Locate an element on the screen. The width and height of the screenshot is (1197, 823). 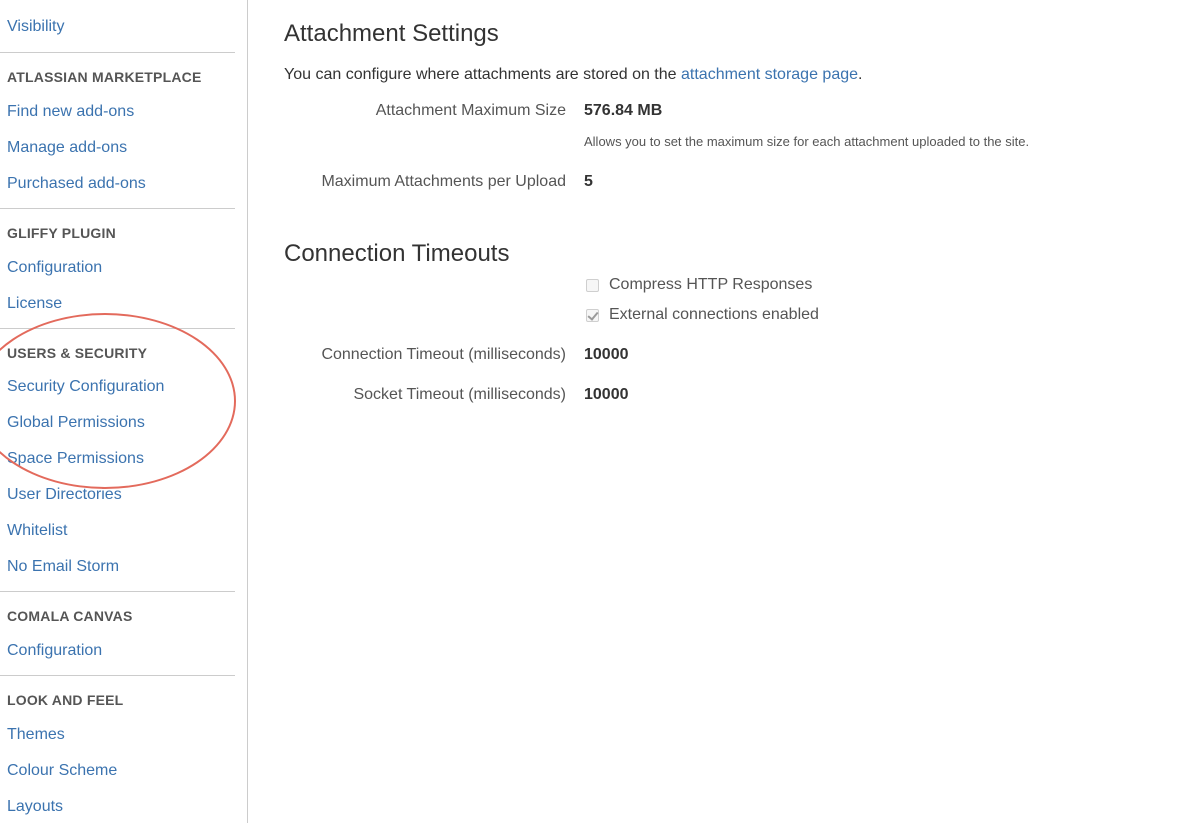
connection-timeouts-heading: Connection Timeouts is located at coordinates (397, 253).